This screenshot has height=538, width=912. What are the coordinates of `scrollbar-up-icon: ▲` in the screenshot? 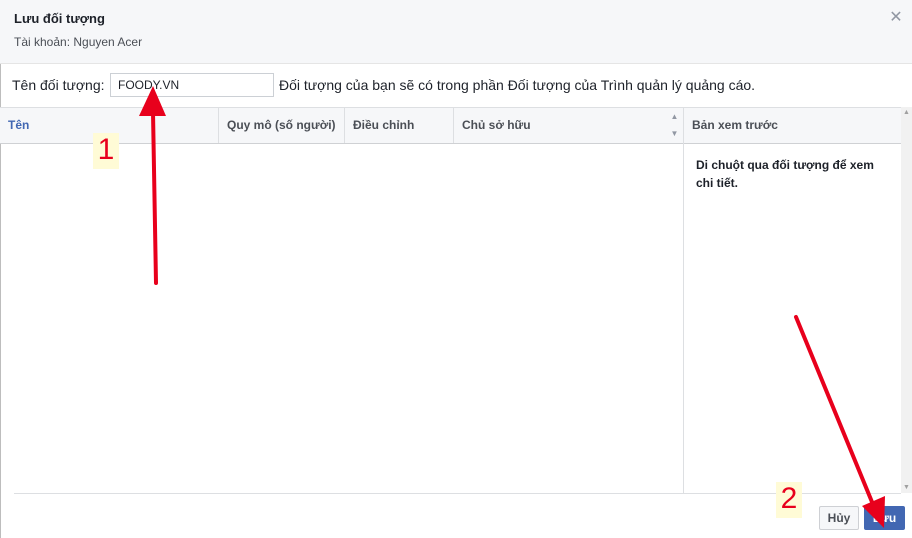 It's located at (906, 112).